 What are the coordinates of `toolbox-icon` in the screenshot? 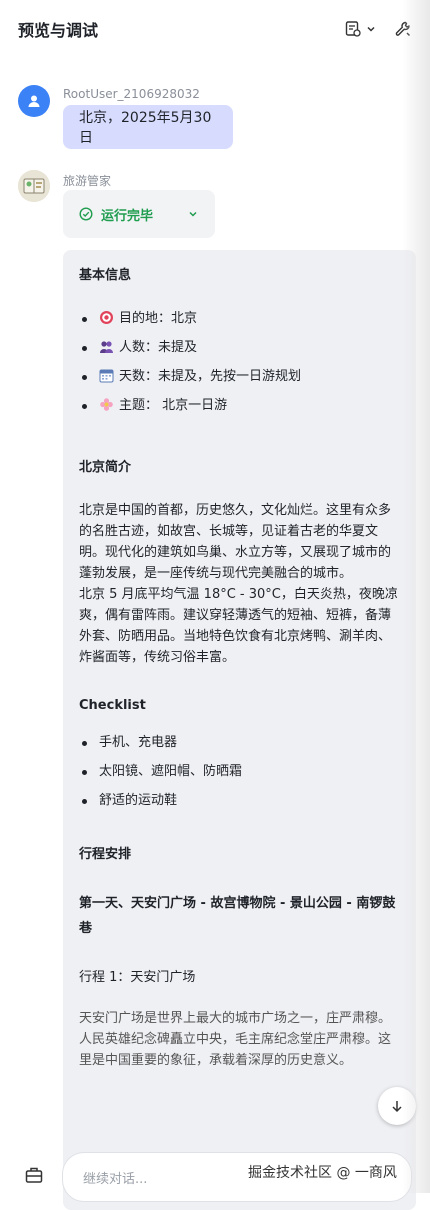 It's located at (34, 1175).